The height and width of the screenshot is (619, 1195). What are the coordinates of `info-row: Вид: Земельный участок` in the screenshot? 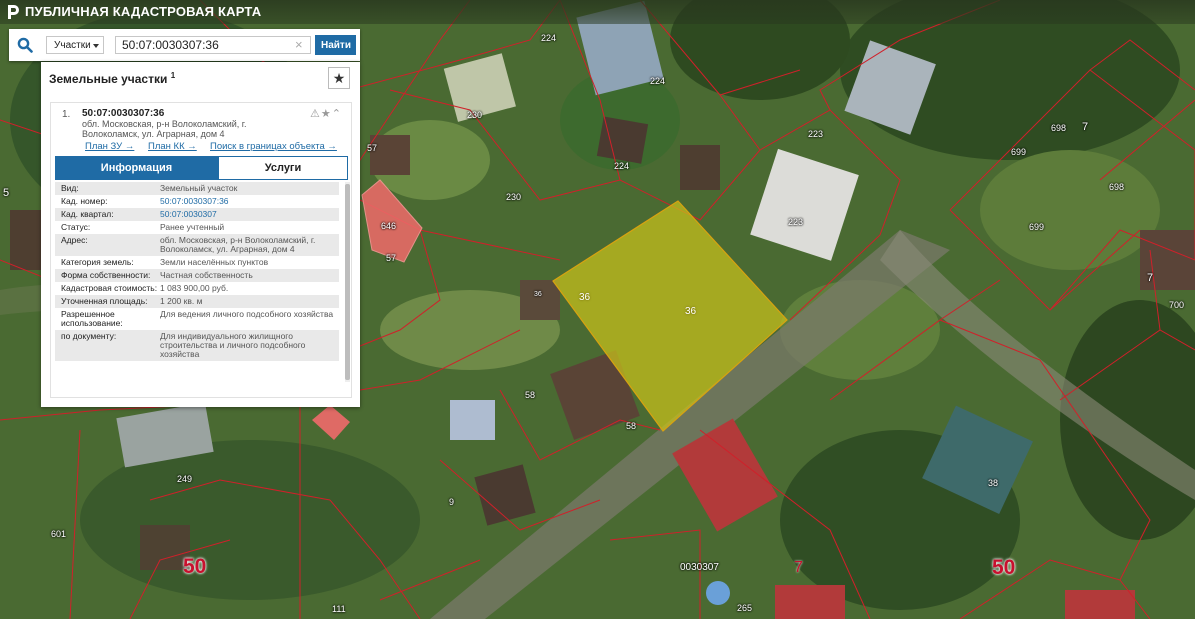 It's located at (197, 188).